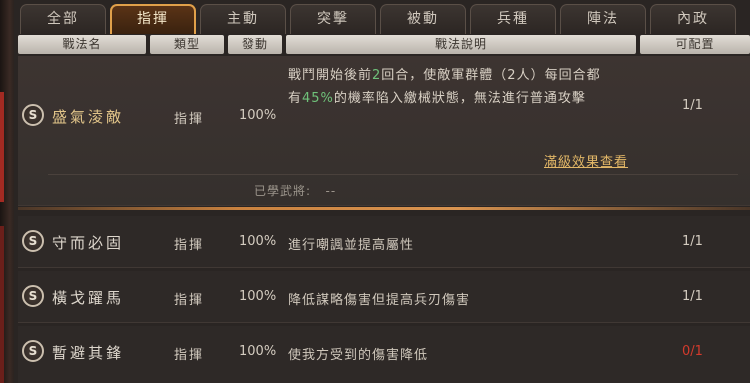  What do you see at coordinates (153, 19) in the screenshot?
I see `tab-command: 指揮` at bounding box center [153, 19].